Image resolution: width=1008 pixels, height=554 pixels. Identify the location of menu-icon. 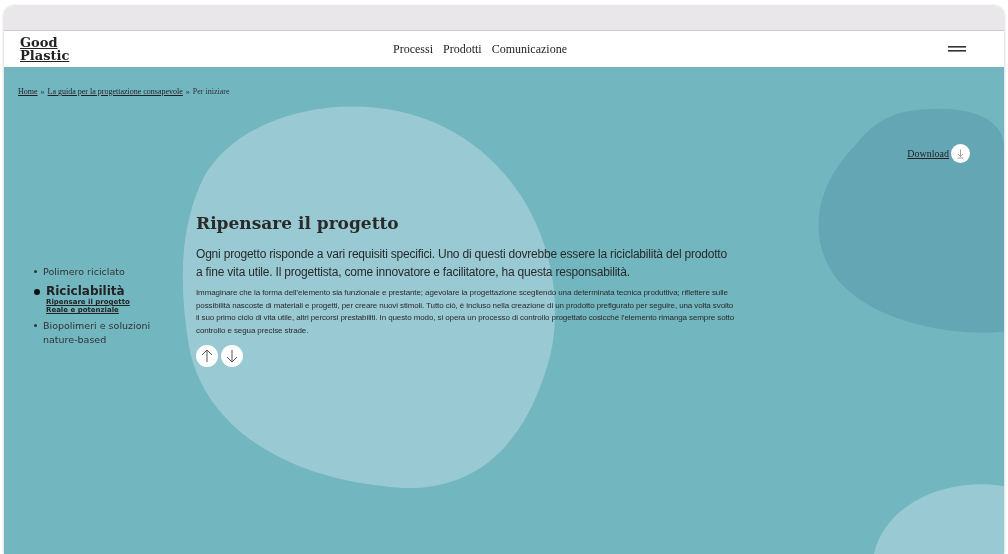
(957, 49).